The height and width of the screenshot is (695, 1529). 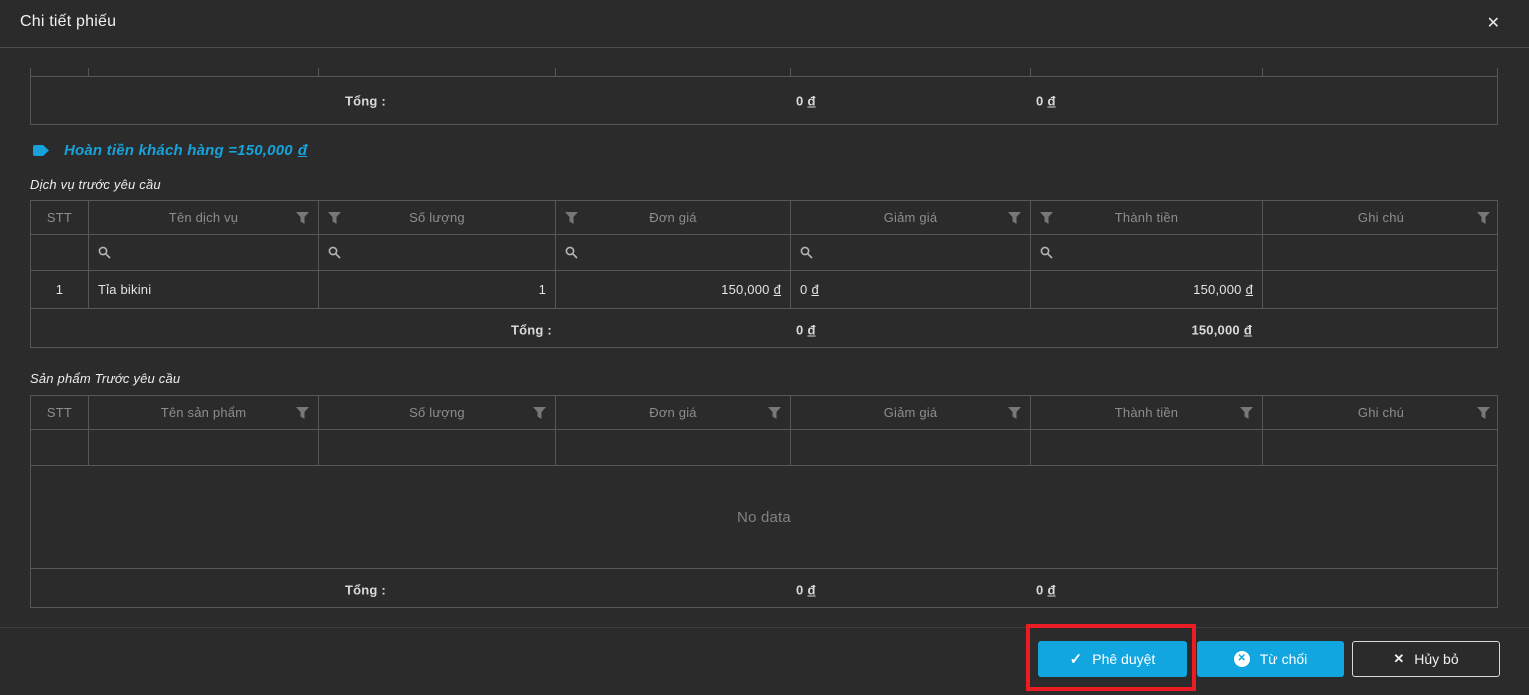 I want to click on note-cell, so click(x=1381, y=289).